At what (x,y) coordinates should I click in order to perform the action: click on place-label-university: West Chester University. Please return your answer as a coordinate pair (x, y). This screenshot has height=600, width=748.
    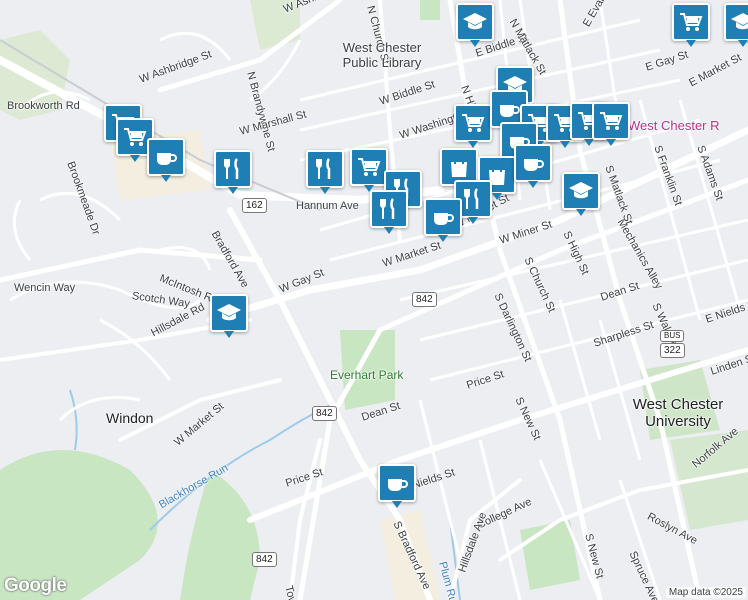
    Looking at the image, I should click on (678, 413).